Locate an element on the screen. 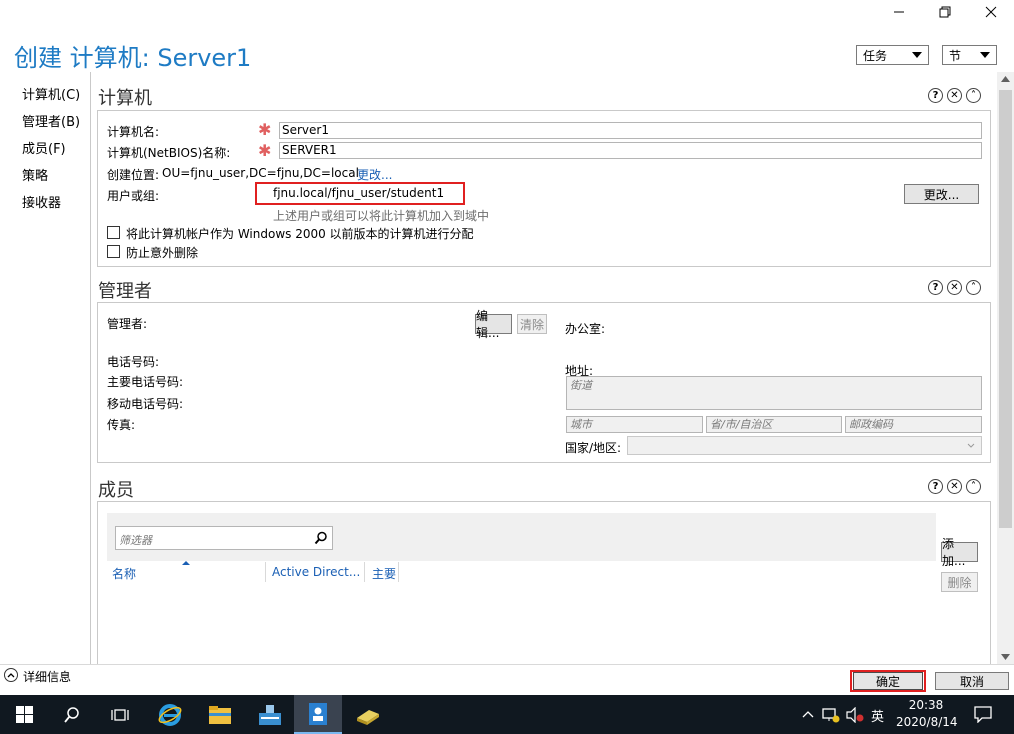 This screenshot has width=1014, height=734. nav-item-computer: 计算机(C) is located at coordinates (51, 93).